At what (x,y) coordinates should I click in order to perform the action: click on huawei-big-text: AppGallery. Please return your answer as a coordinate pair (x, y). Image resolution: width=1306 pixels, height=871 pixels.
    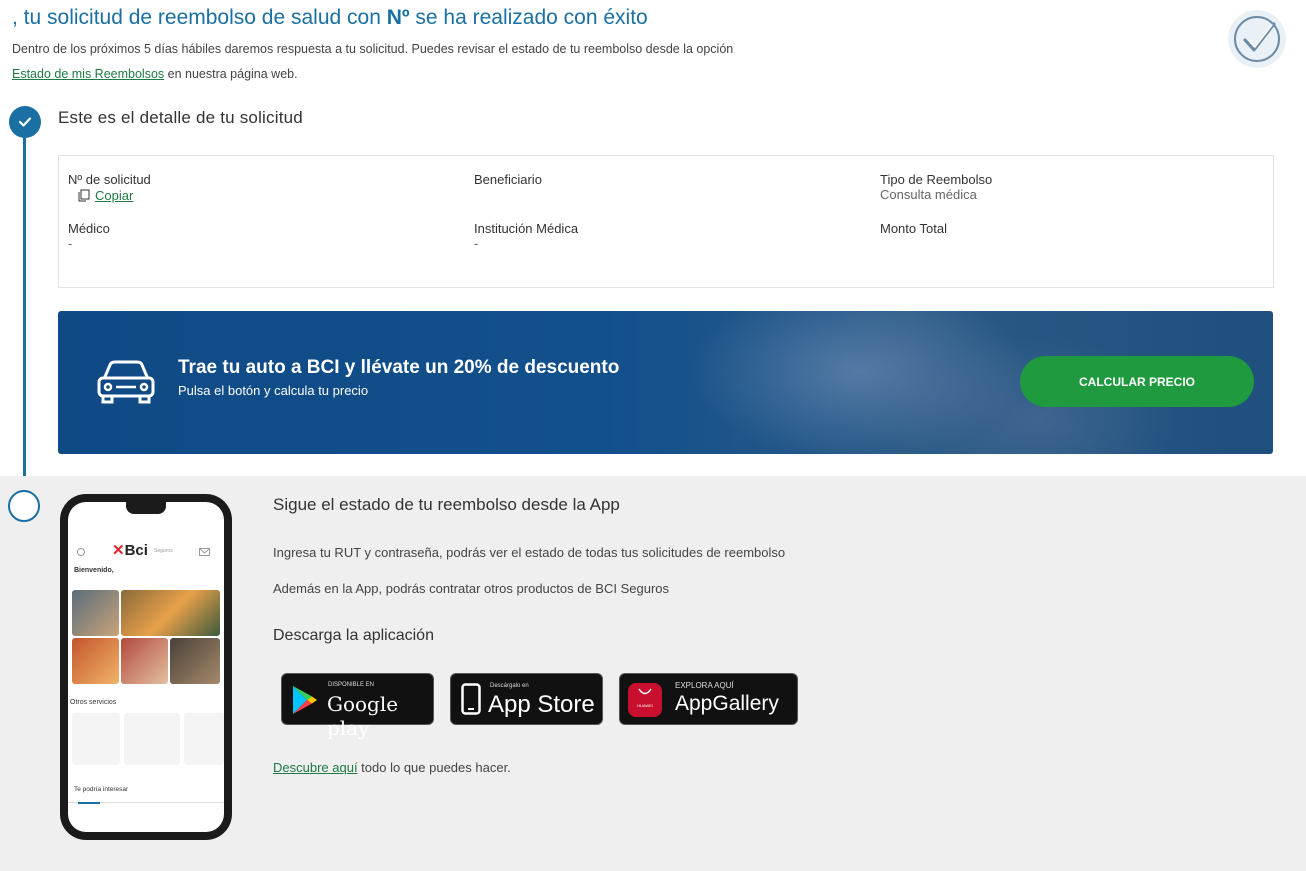
    Looking at the image, I should click on (727, 703).